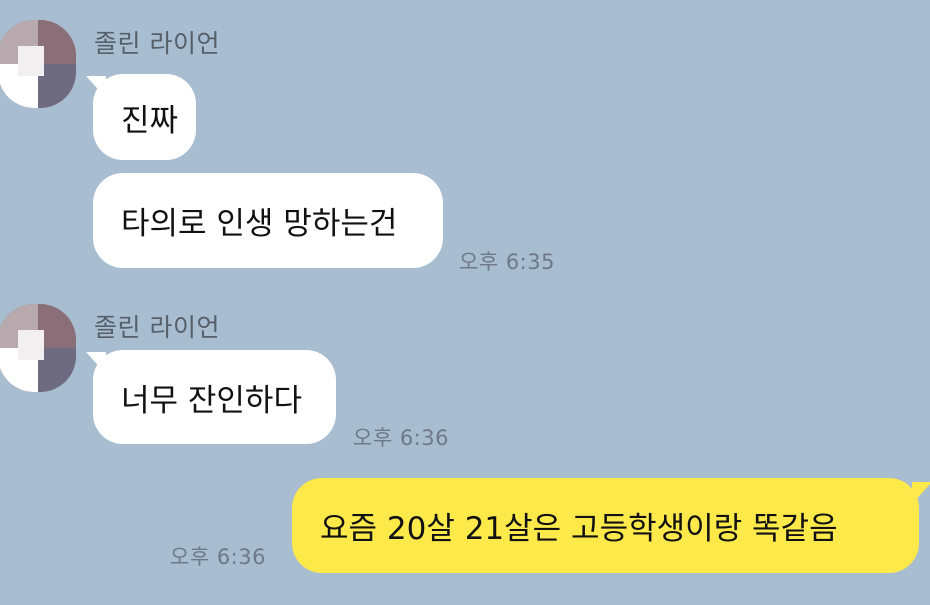 Image resolution: width=930 pixels, height=605 pixels. What do you see at coordinates (507, 262) in the screenshot?
I see `message-time: 오후 6:35` at bounding box center [507, 262].